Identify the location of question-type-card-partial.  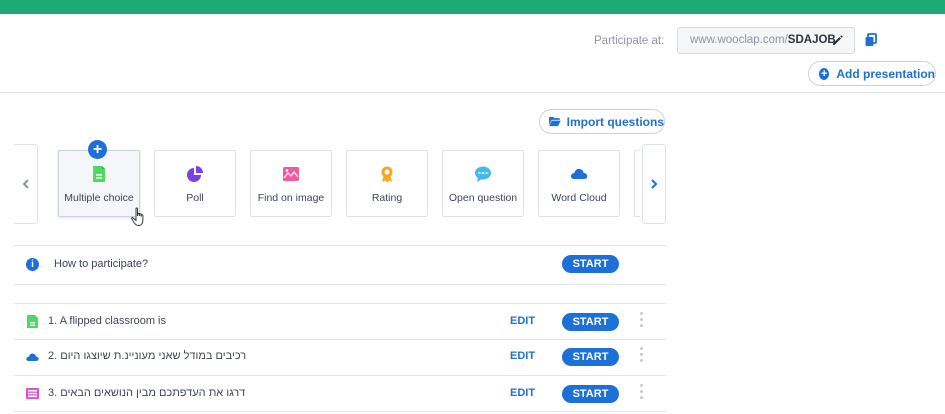
(637, 183).